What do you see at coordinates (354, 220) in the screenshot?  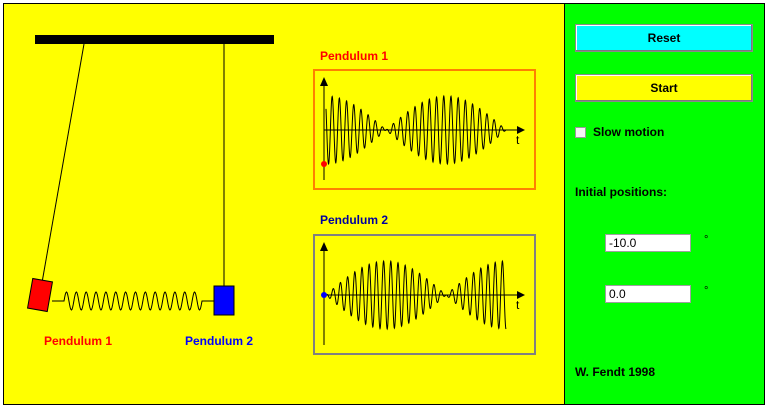 I see `graph2-title: Pendulum 2` at bounding box center [354, 220].